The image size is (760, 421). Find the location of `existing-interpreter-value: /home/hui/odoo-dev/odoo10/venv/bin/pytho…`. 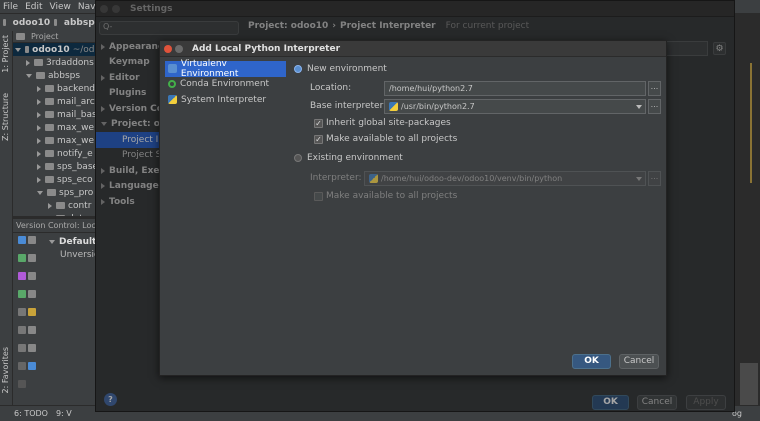

existing-interpreter-value: /home/hui/odoo-dev/odoo10/venv/bin/pytho… is located at coordinates (472, 178).